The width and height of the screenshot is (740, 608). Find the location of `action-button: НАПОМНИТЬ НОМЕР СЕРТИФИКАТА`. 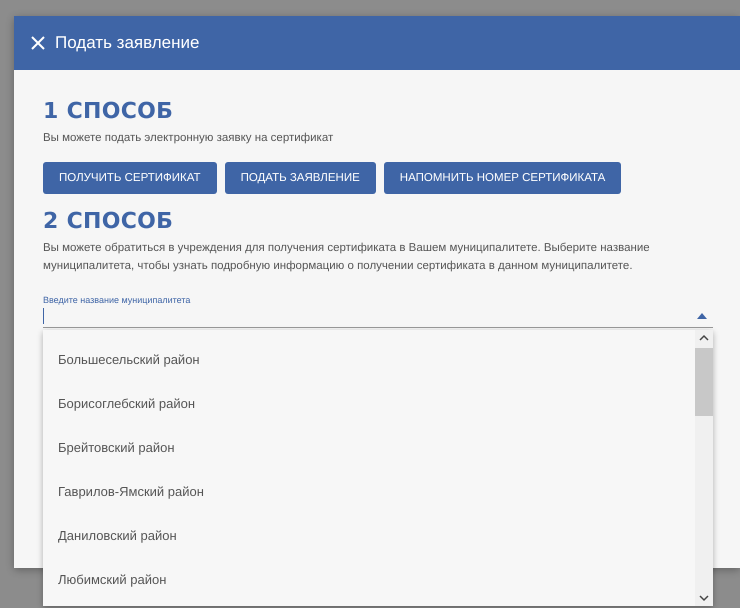

action-button: НАПОМНИТЬ НОМЕР СЕРТИФИКАТА is located at coordinates (503, 178).